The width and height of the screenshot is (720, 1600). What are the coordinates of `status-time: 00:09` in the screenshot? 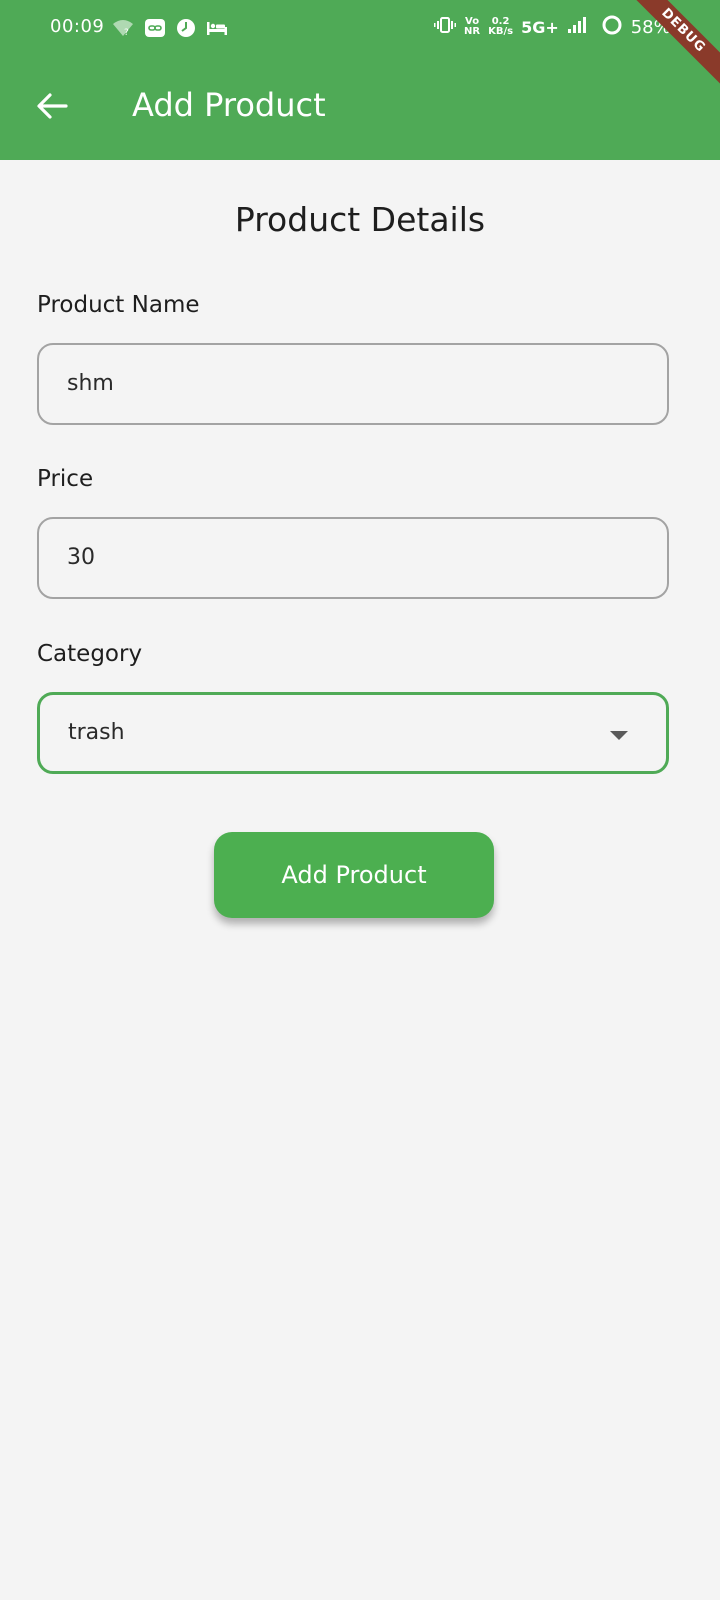 It's located at (77, 26).